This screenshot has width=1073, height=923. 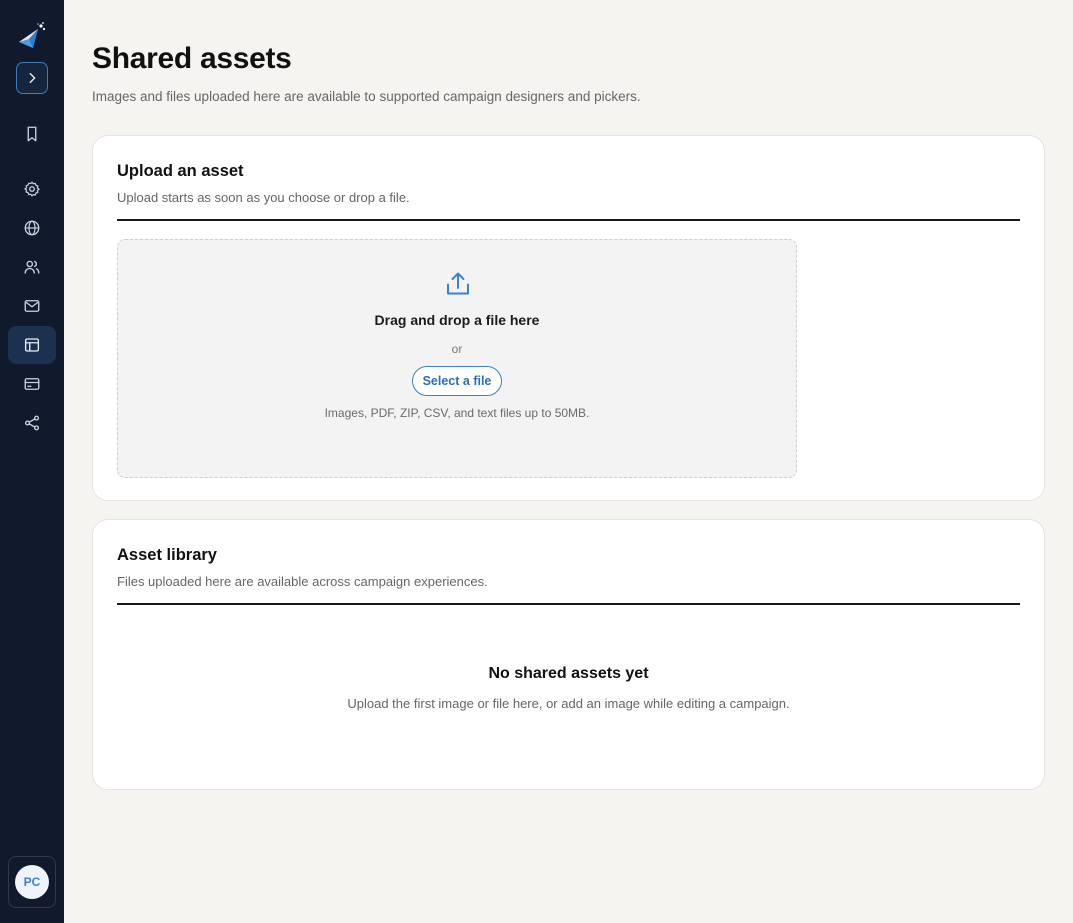 I want to click on select-file-button: Select a file, so click(x=457, y=381).